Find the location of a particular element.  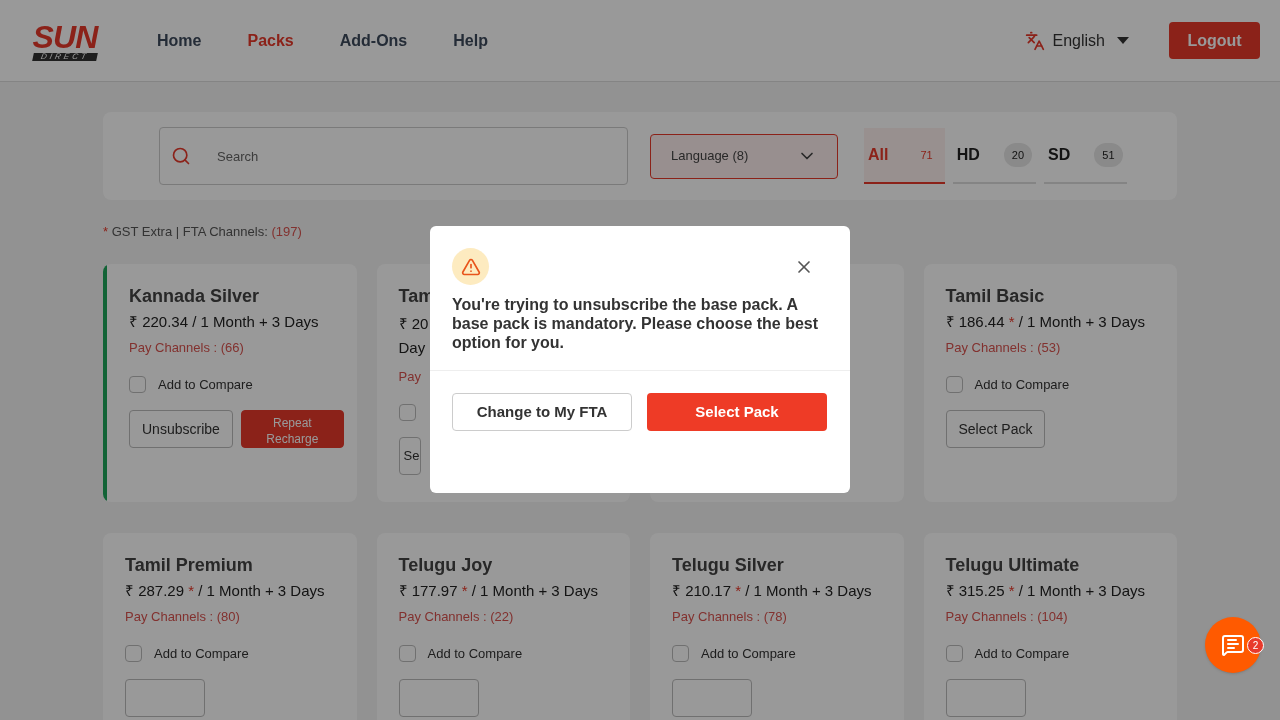

pack-title: Kannada Silver is located at coordinates (195, 296).